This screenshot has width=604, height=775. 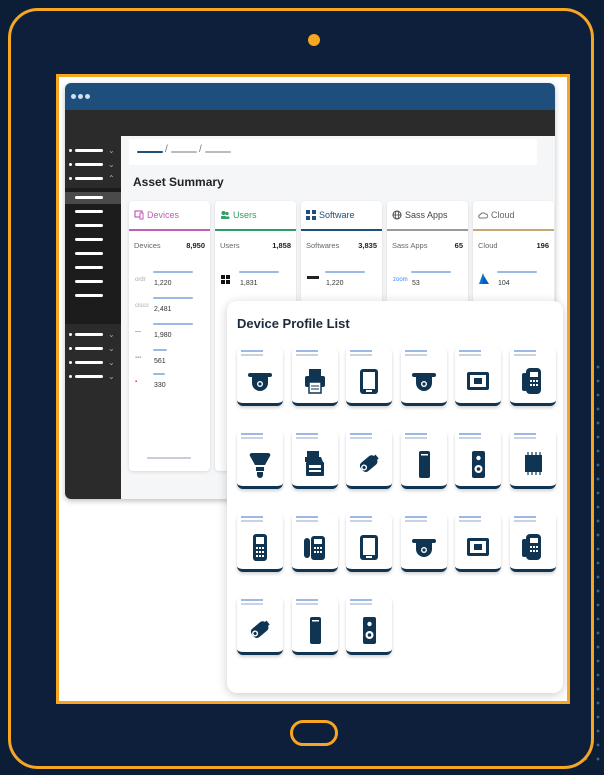 I want to click on item-value: 2,481, so click(x=163, y=309).